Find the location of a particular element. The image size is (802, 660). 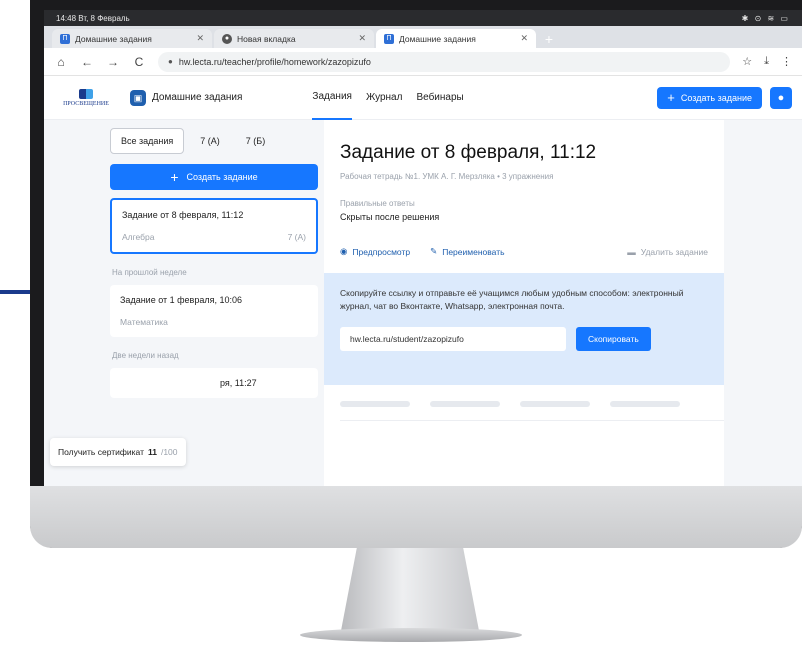

user-icon: ● is located at coordinates (781, 97).